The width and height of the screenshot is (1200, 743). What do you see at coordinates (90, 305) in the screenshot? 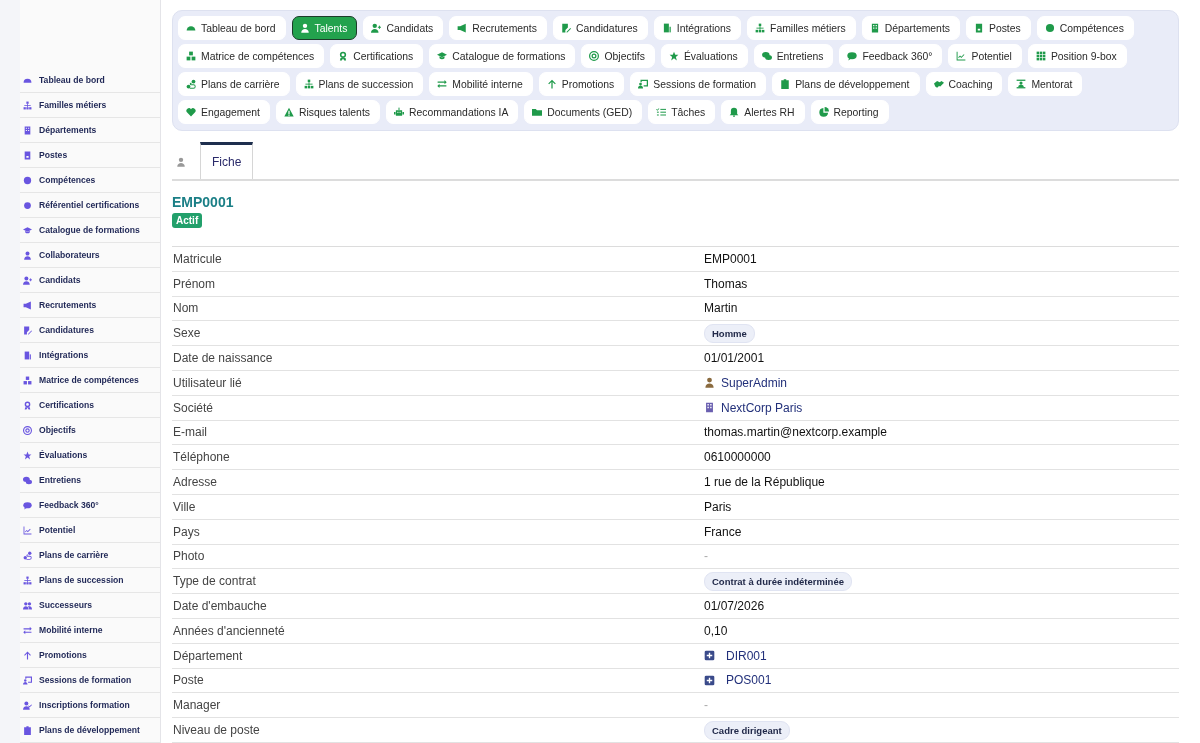
I see `sidebar-item: Recrutements` at bounding box center [90, 305].